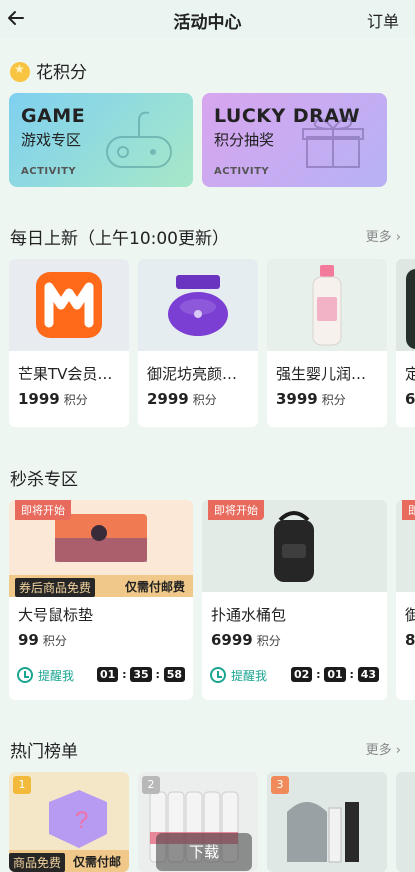 The height and width of the screenshot is (872, 415). What do you see at coordinates (249, 615) in the screenshot?
I see `product-name: 扑通水桶包` at bounding box center [249, 615].